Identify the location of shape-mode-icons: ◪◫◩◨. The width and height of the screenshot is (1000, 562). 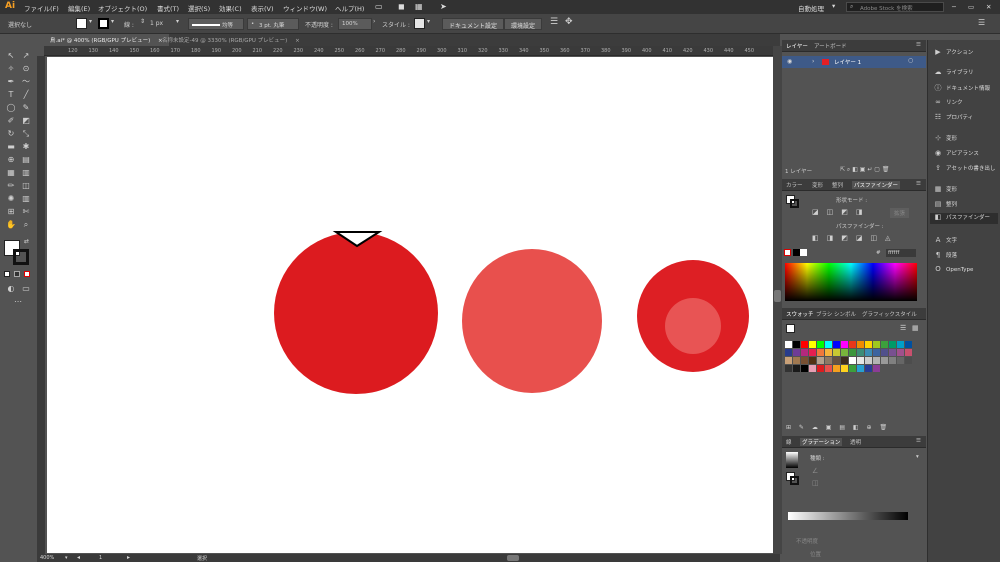
(841, 212).